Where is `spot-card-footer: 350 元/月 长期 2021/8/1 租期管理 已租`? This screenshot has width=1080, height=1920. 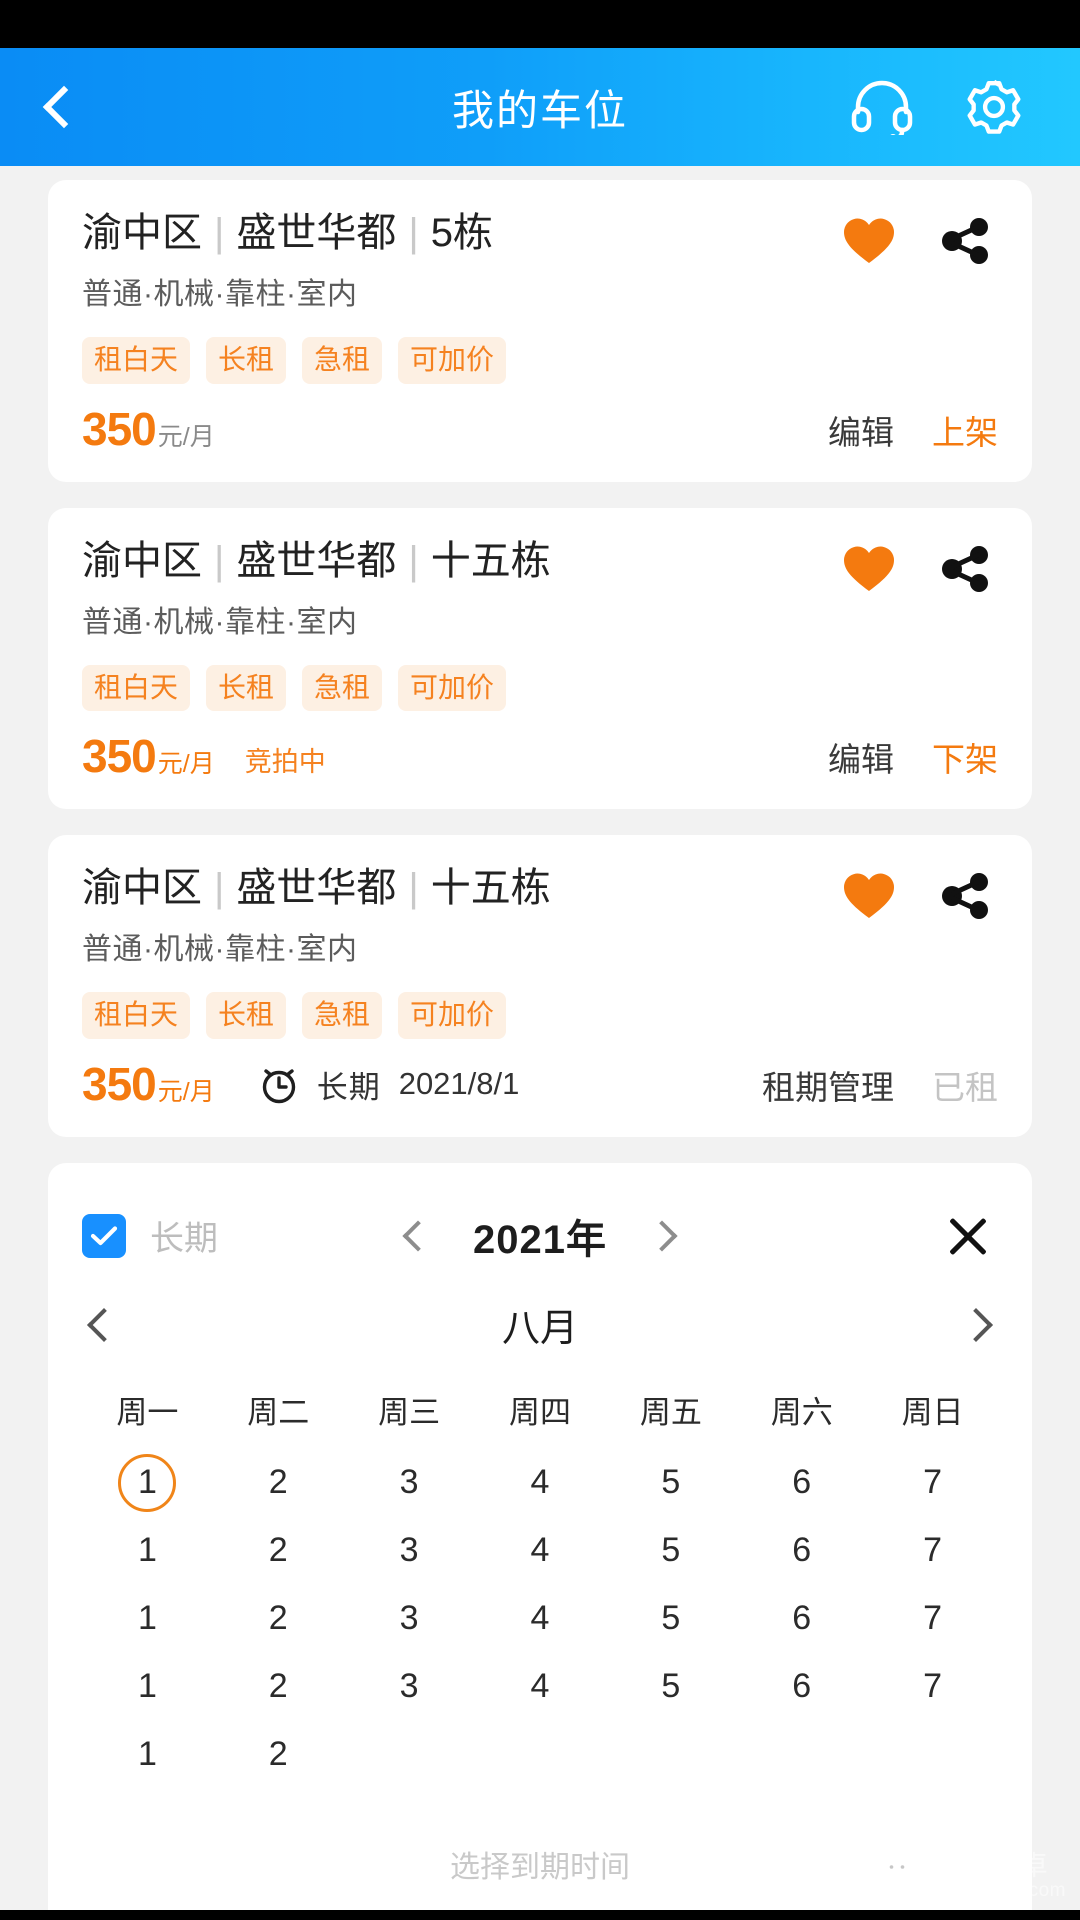
spot-card-footer: 350 元/月 长期 2021/8/1 租期管理 已租 is located at coordinates (540, 1084).